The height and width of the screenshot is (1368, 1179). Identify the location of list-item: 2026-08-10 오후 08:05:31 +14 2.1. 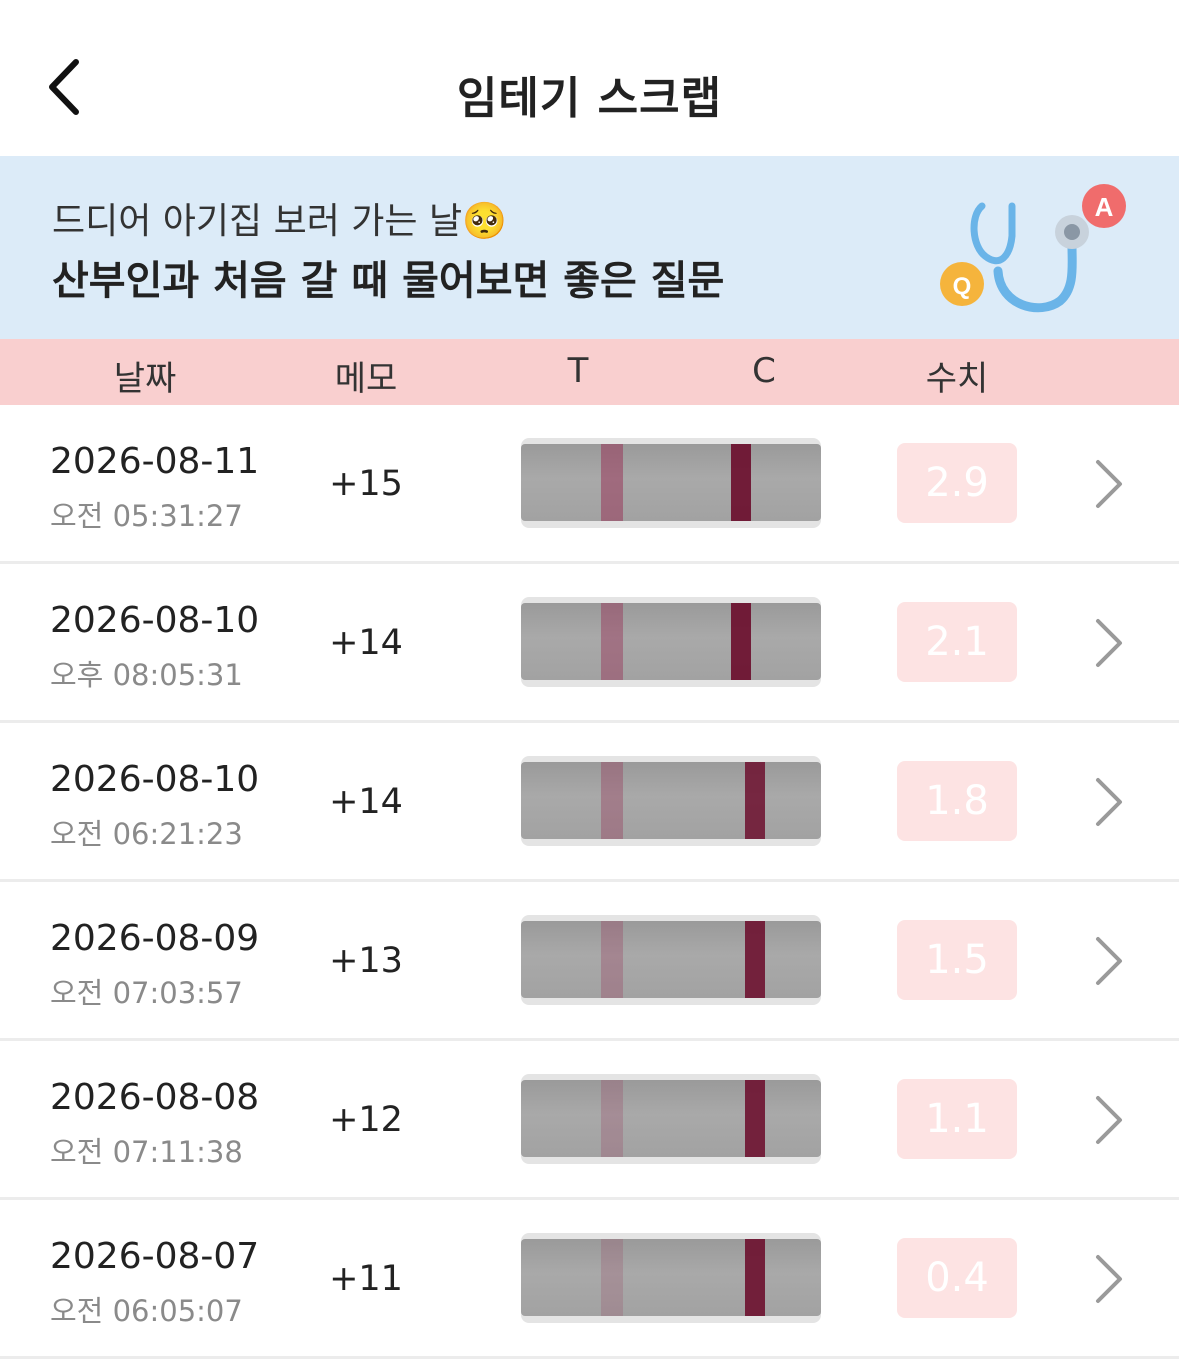
(589, 643).